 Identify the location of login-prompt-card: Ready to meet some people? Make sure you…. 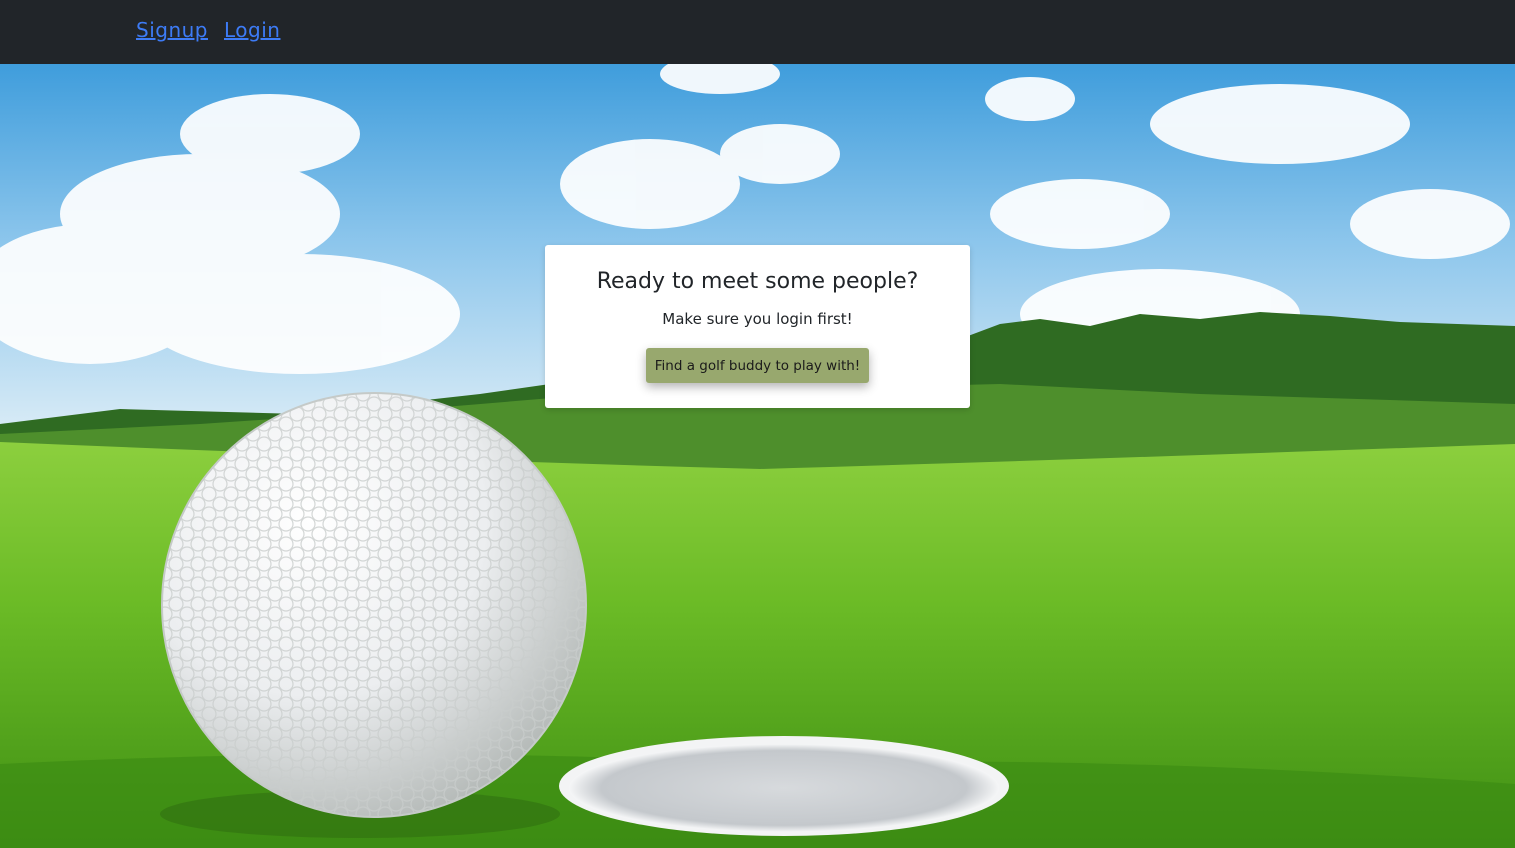
(757, 326).